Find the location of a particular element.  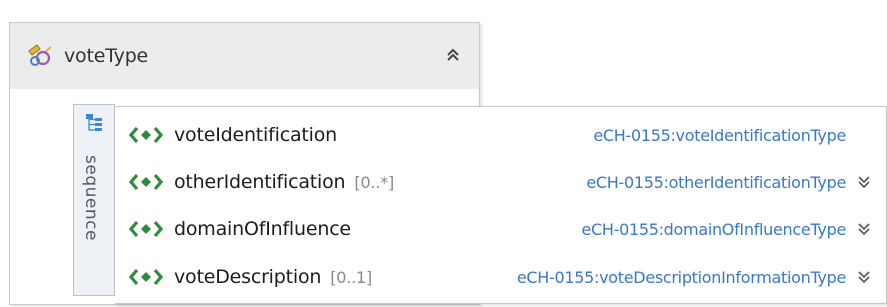

sequence-compositor: sequence is located at coordinates (94, 200).